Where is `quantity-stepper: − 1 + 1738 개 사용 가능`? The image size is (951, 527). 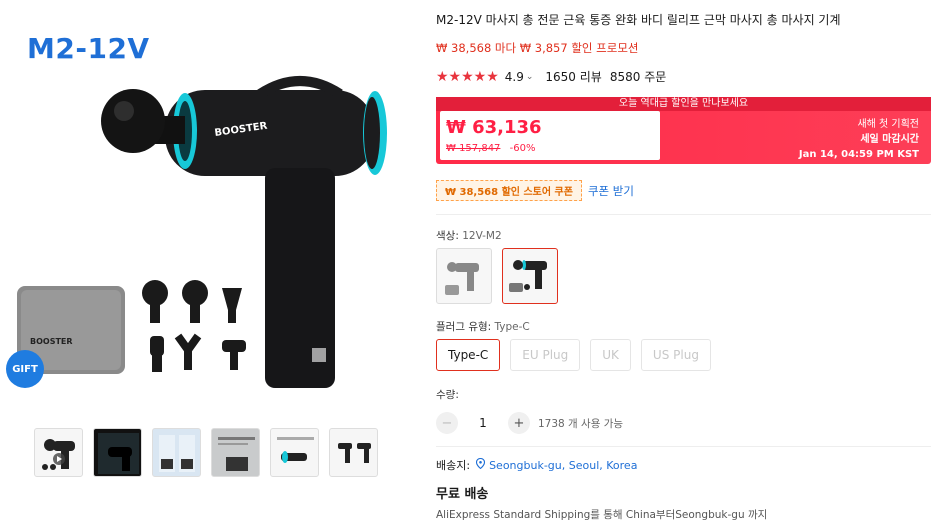 quantity-stepper: − 1 + 1738 개 사용 가능 is located at coordinates (529, 423).